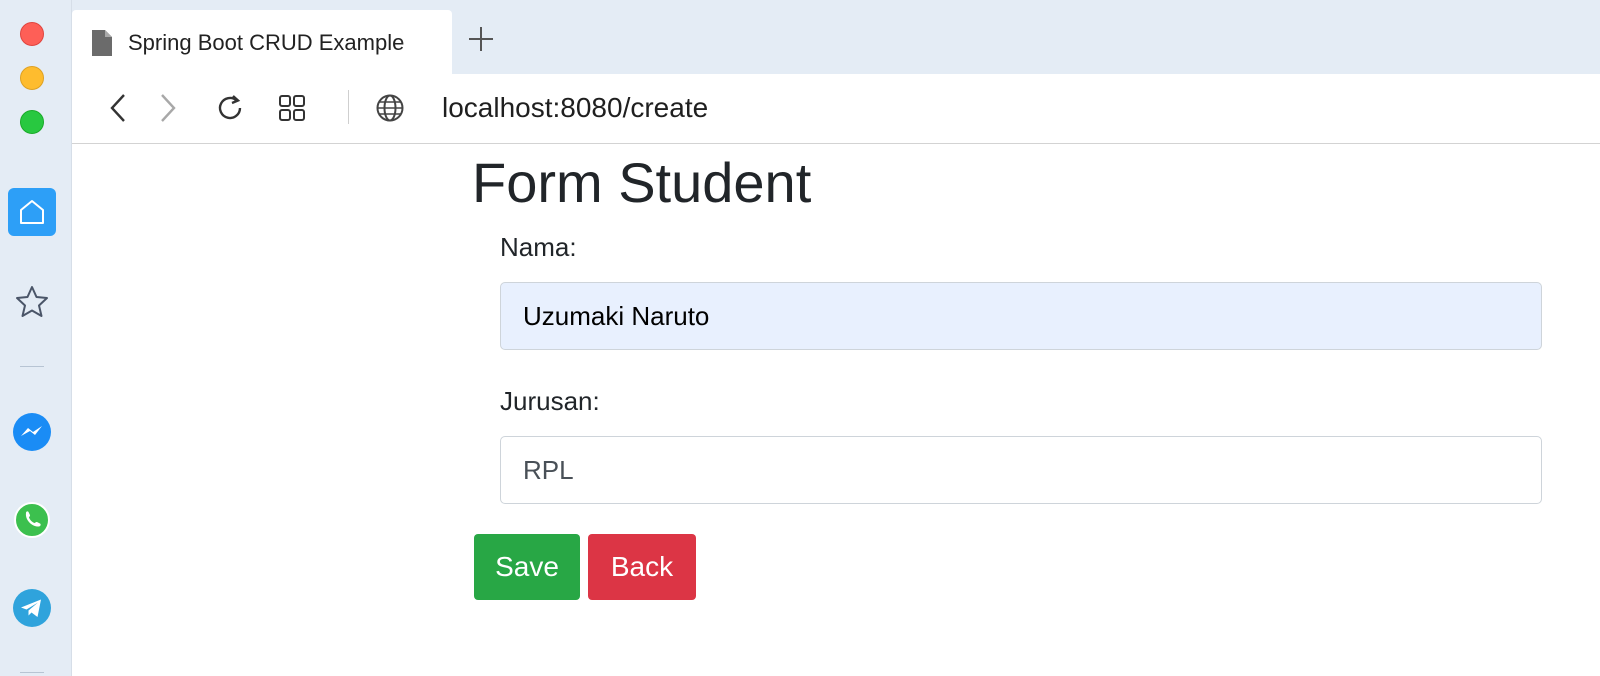  I want to click on app-sidebar, so click(36, 338).